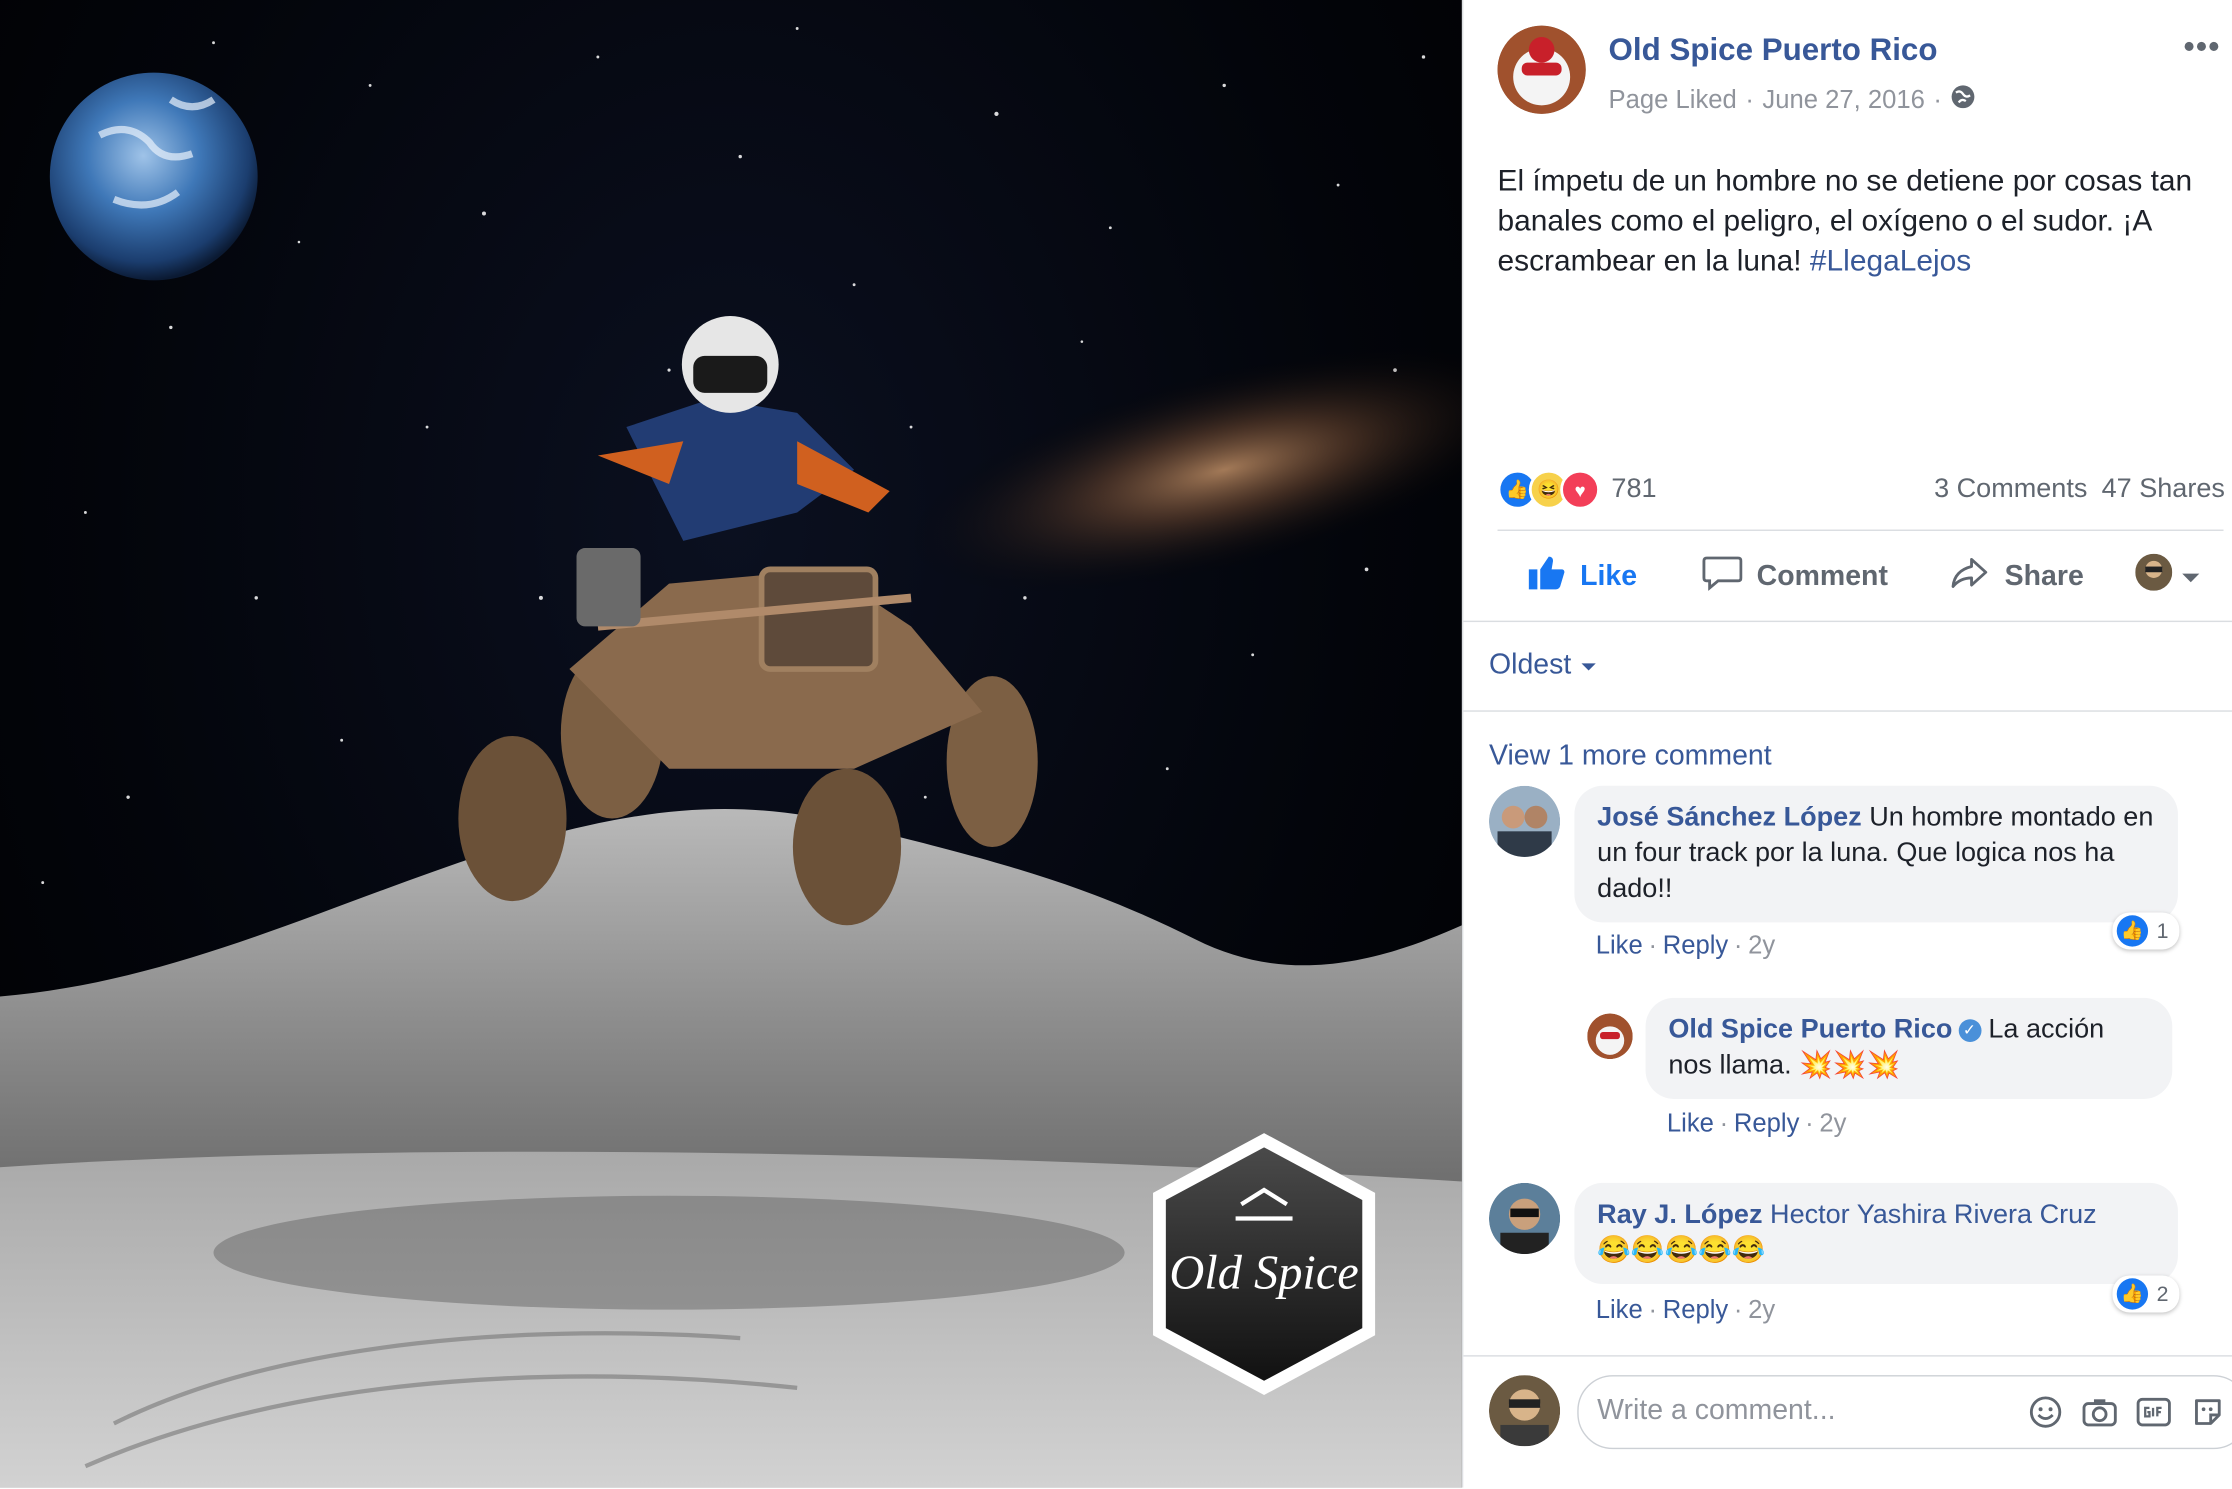 This screenshot has height=1489, width=2232. I want to click on reaction-summary: 👍 😆 ♥ 781, so click(1577, 489).